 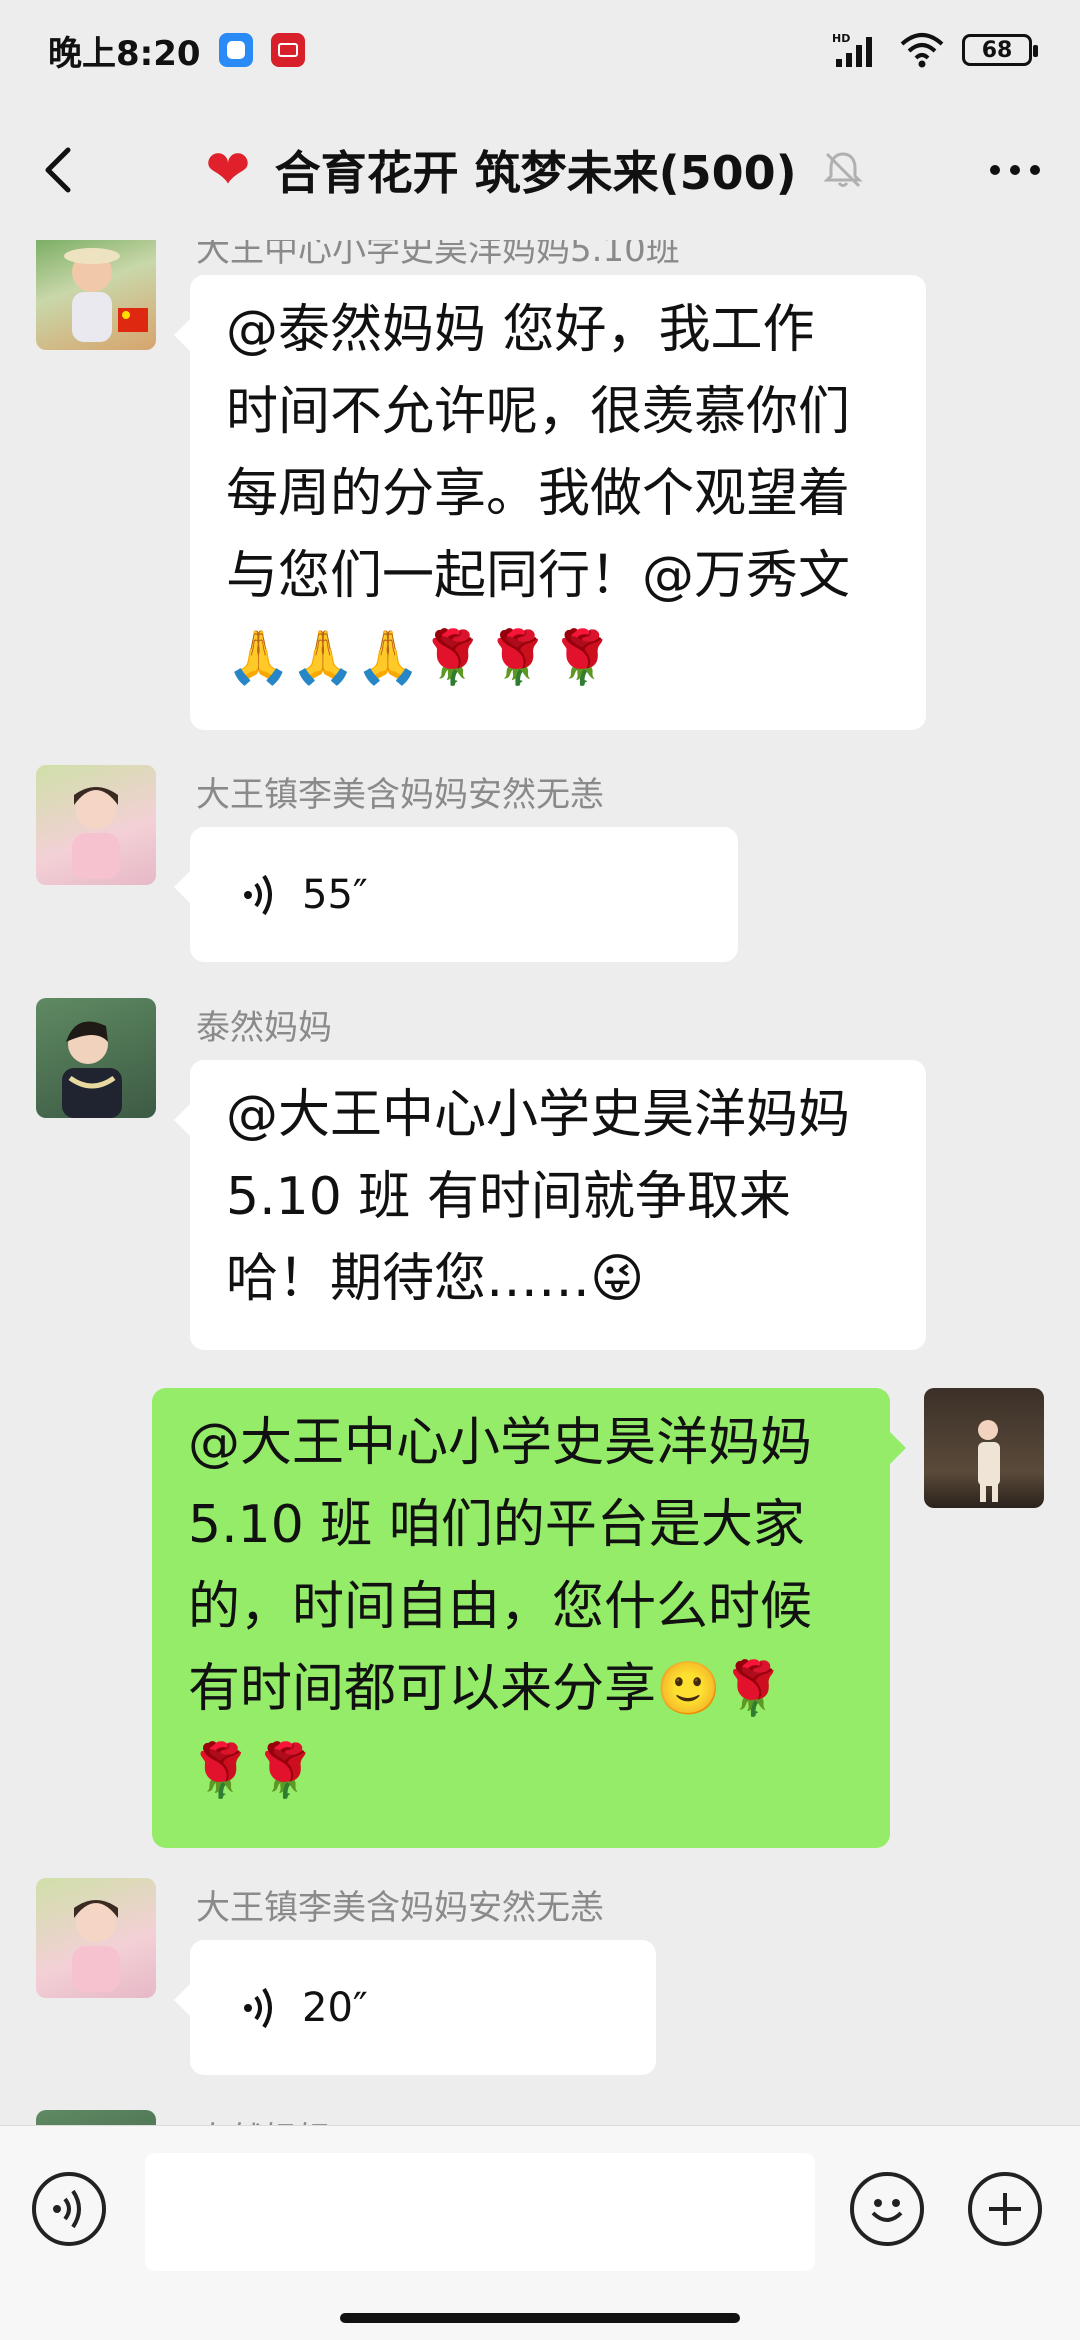 I want to click on message-item-partial: 泰然妈妈, so click(x=540, y=2117).